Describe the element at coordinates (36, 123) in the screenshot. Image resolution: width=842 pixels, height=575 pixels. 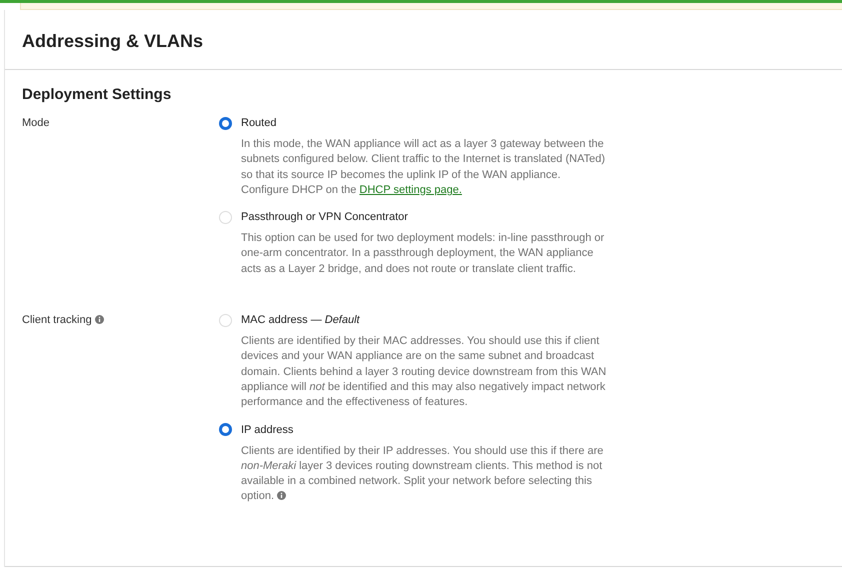
I see `field-label: Mode` at that location.